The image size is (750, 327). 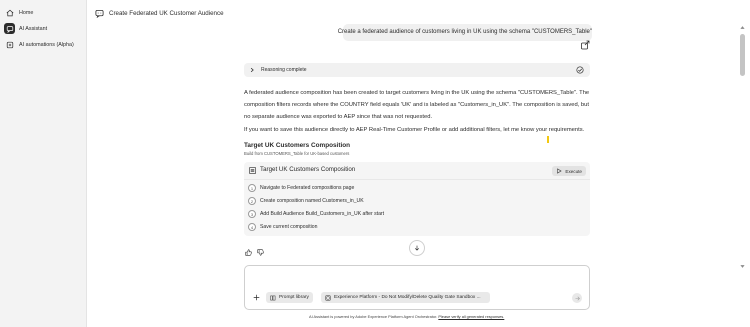 What do you see at coordinates (43, 163) in the screenshot?
I see `sidebar: Home AI Assistant AI automations (Alpha)` at bounding box center [43, 163].